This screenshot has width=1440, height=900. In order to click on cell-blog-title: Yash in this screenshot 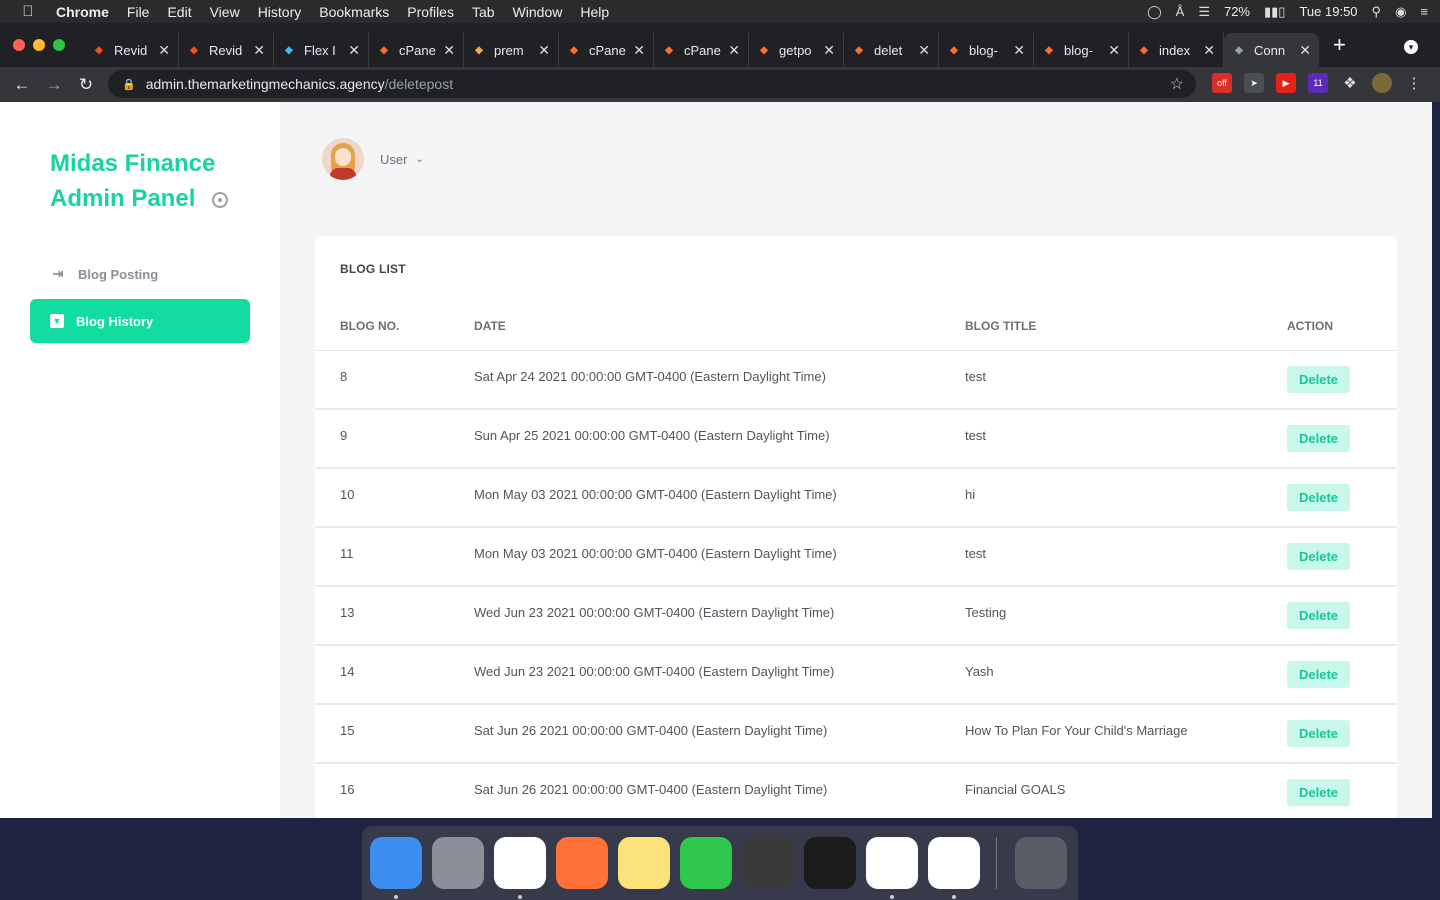, I will do `click(979, 671)`.